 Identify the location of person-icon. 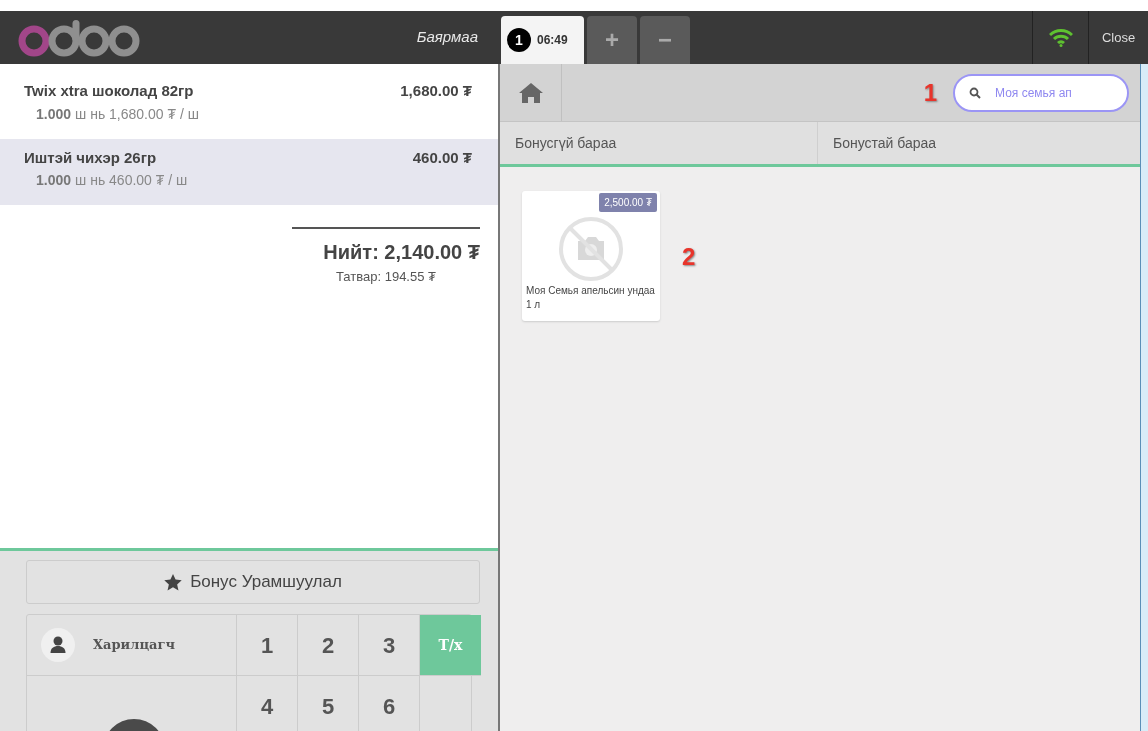
(58, 645).